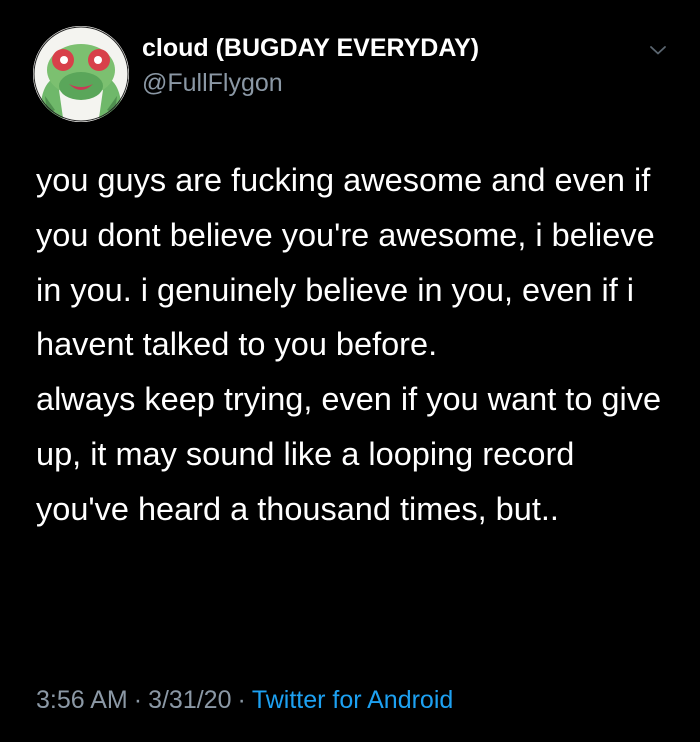 Image resolution: width=700 pixels, height=742 pixels. Describe the element at coordinates (658, 50) in the screenshot. I see `chevron-down-icon` at that location.